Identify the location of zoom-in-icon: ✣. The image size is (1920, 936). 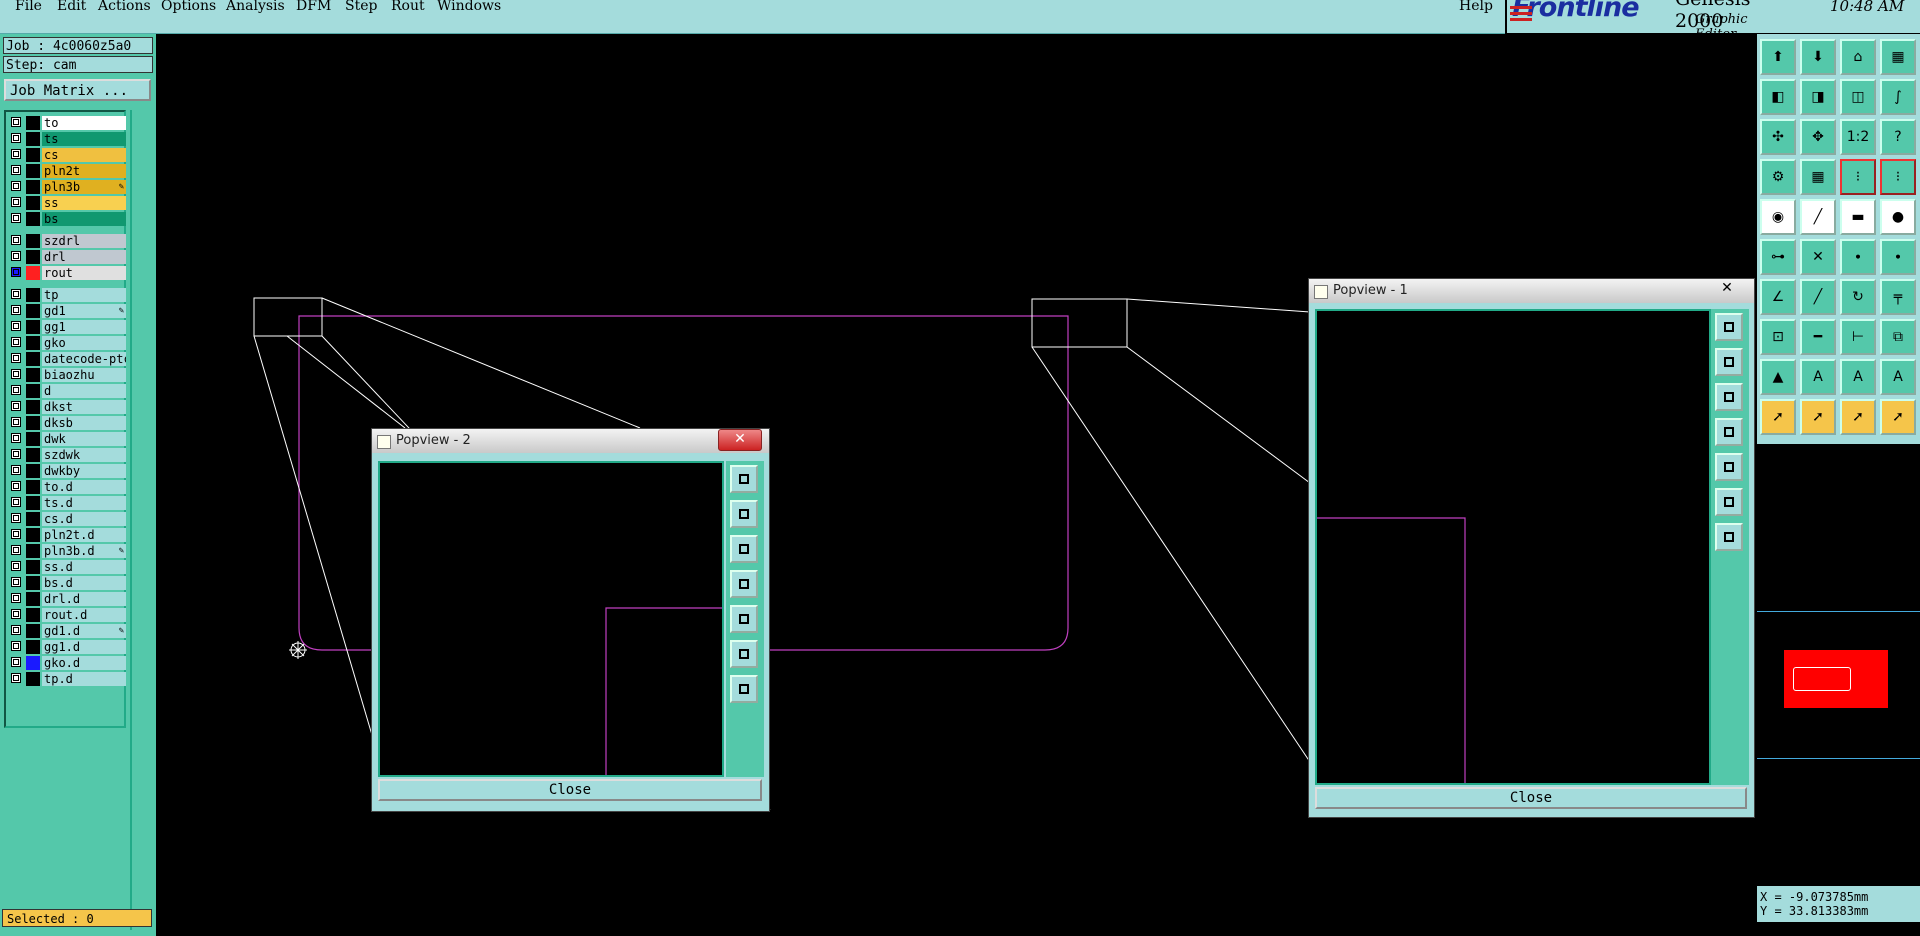
(1778, 137).